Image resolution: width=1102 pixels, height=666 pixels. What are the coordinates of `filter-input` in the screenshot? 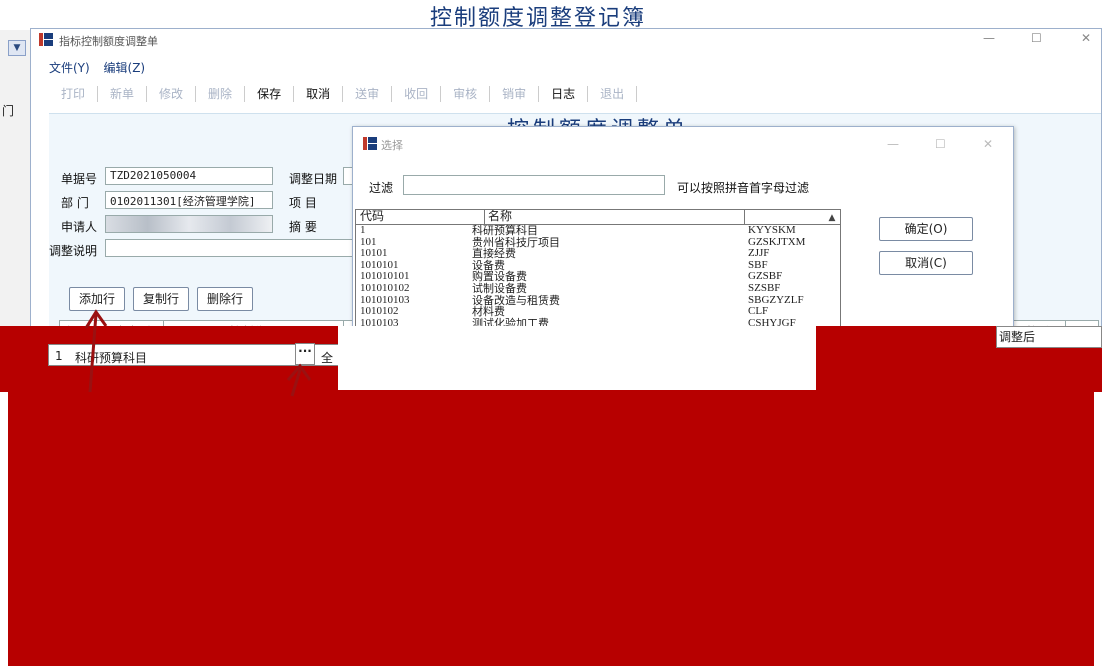 It's located at (534, 185).